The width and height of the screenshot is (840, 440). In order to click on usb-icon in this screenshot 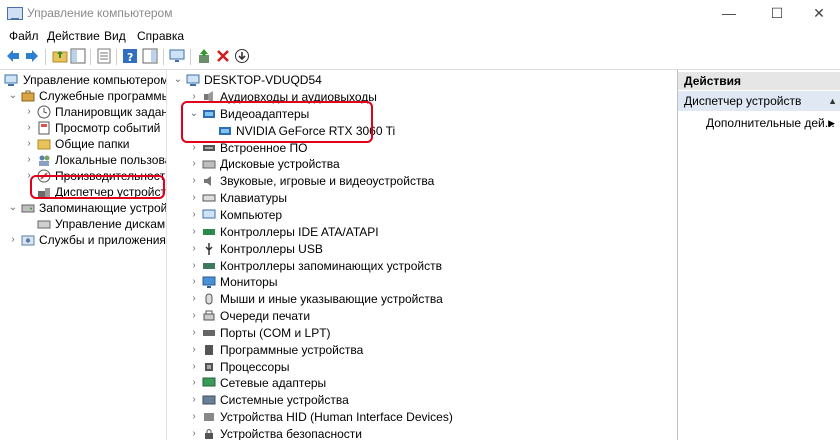, I will do `click(209, 248)`.